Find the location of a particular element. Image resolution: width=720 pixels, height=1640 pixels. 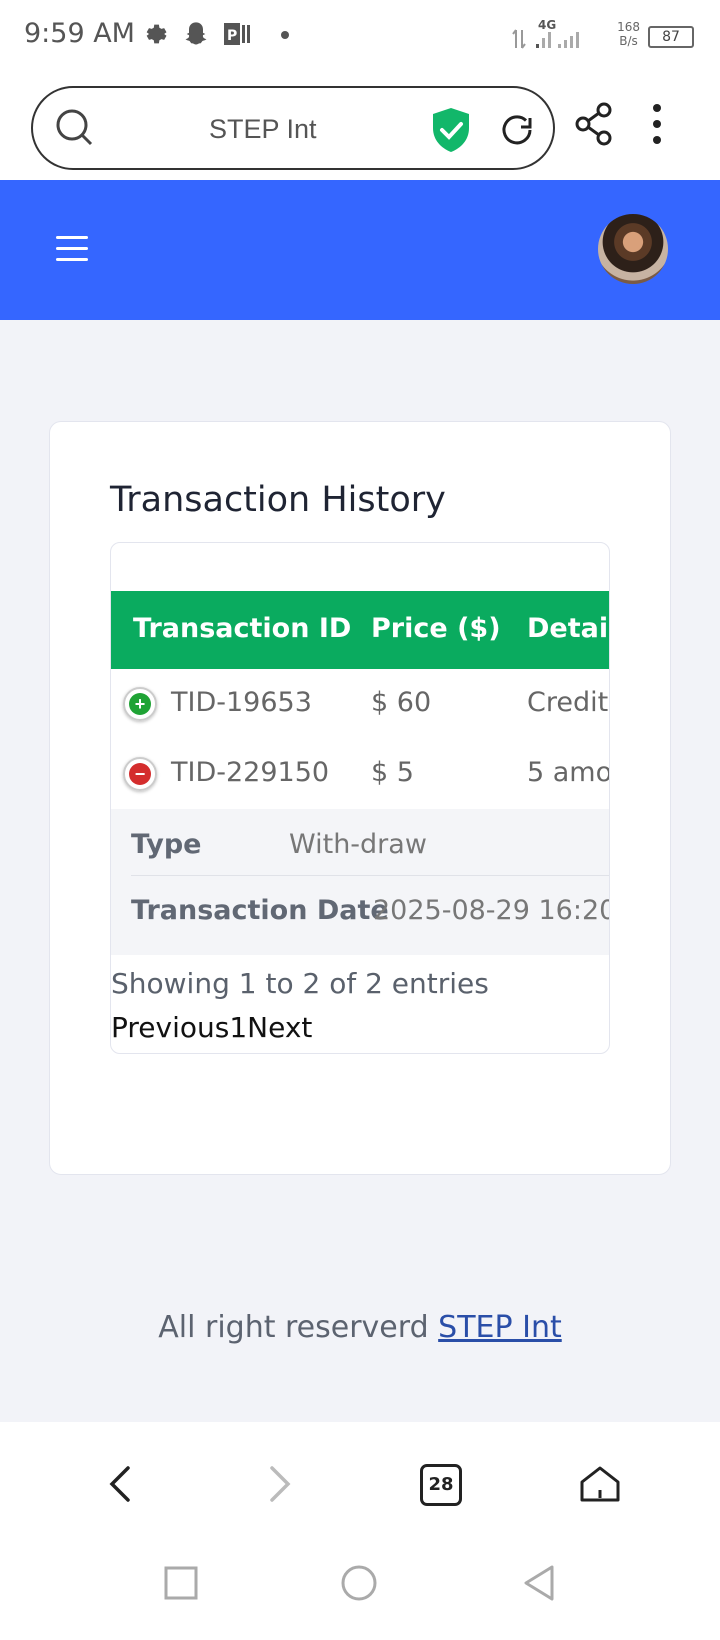

transaction-price: $ 5 is located at coordinates (392, 772).